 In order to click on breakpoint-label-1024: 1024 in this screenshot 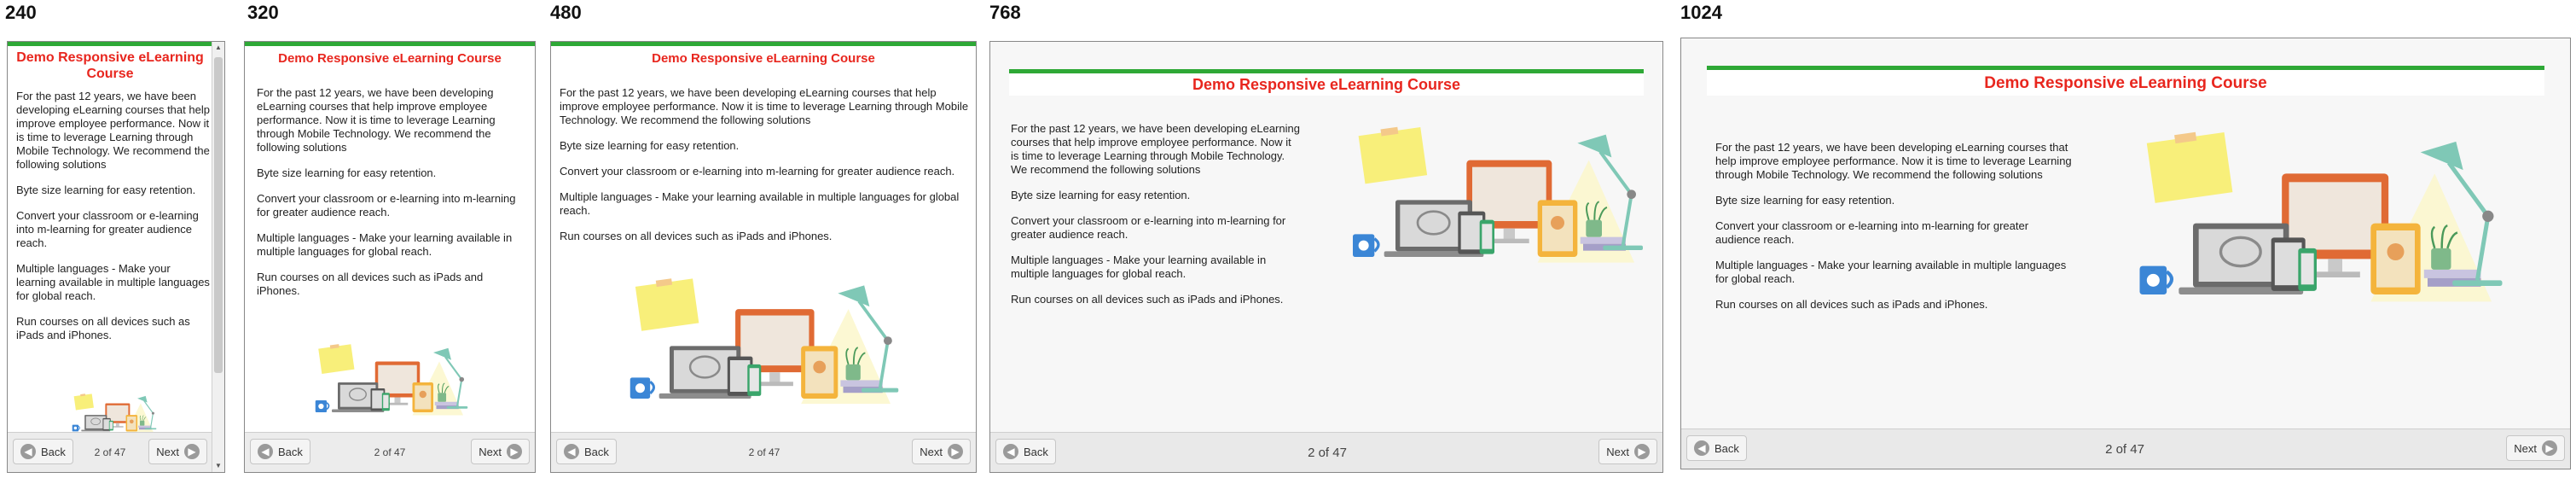, I will do `click(1701, 12)`.